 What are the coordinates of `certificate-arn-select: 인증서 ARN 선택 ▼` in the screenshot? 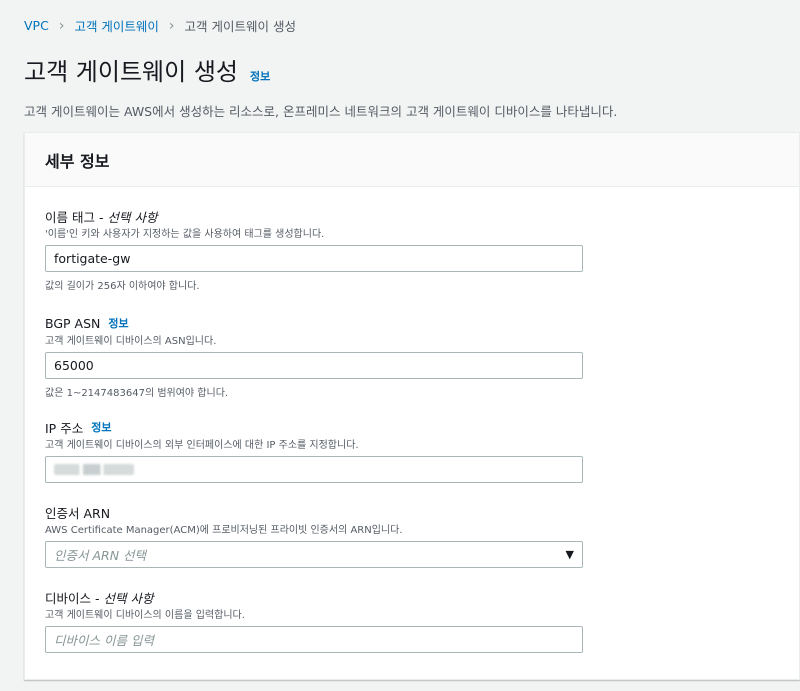 It's located at (314, 554).